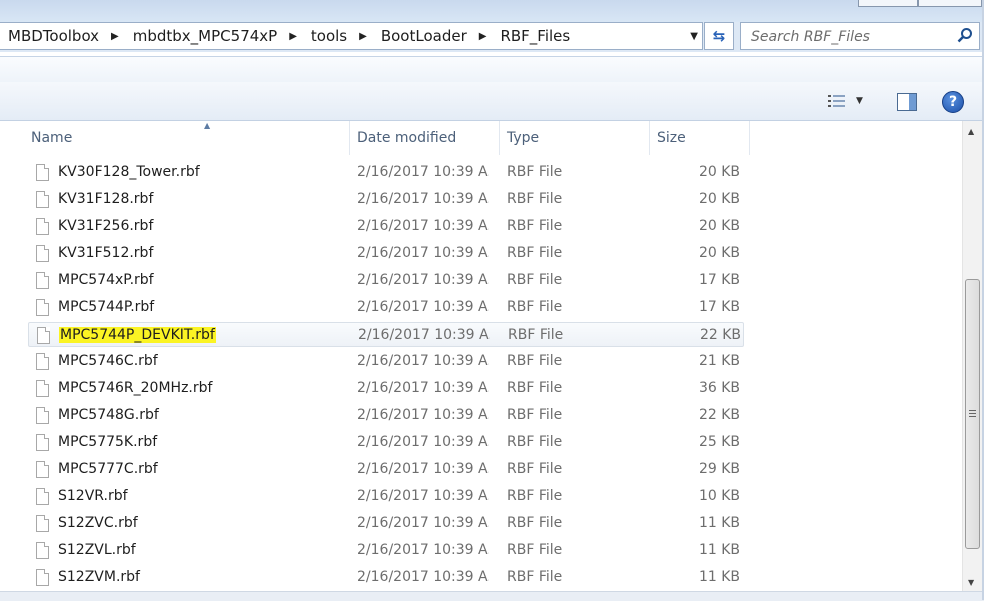 This screenshot has height=601, width=984. I want to click on address-dropdown-icon: ▼, so click(694, 36).